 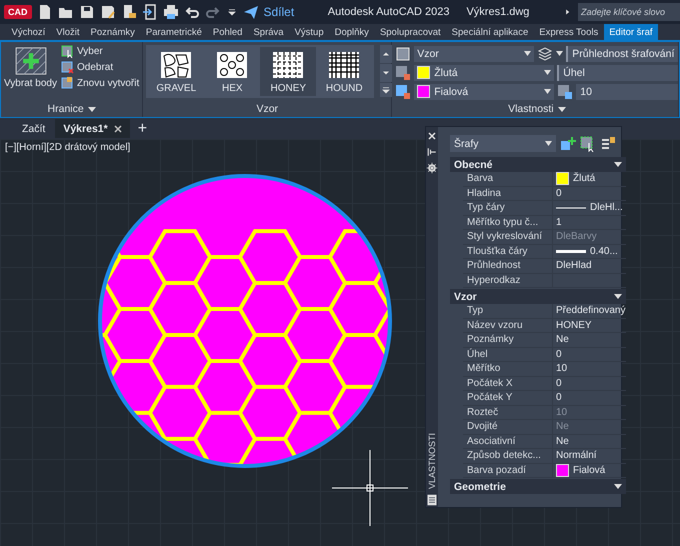 What do you see at coordinates (143, 129) in the screenshot?
I see `new-tab-button: +` at bounding box center [143, 129].